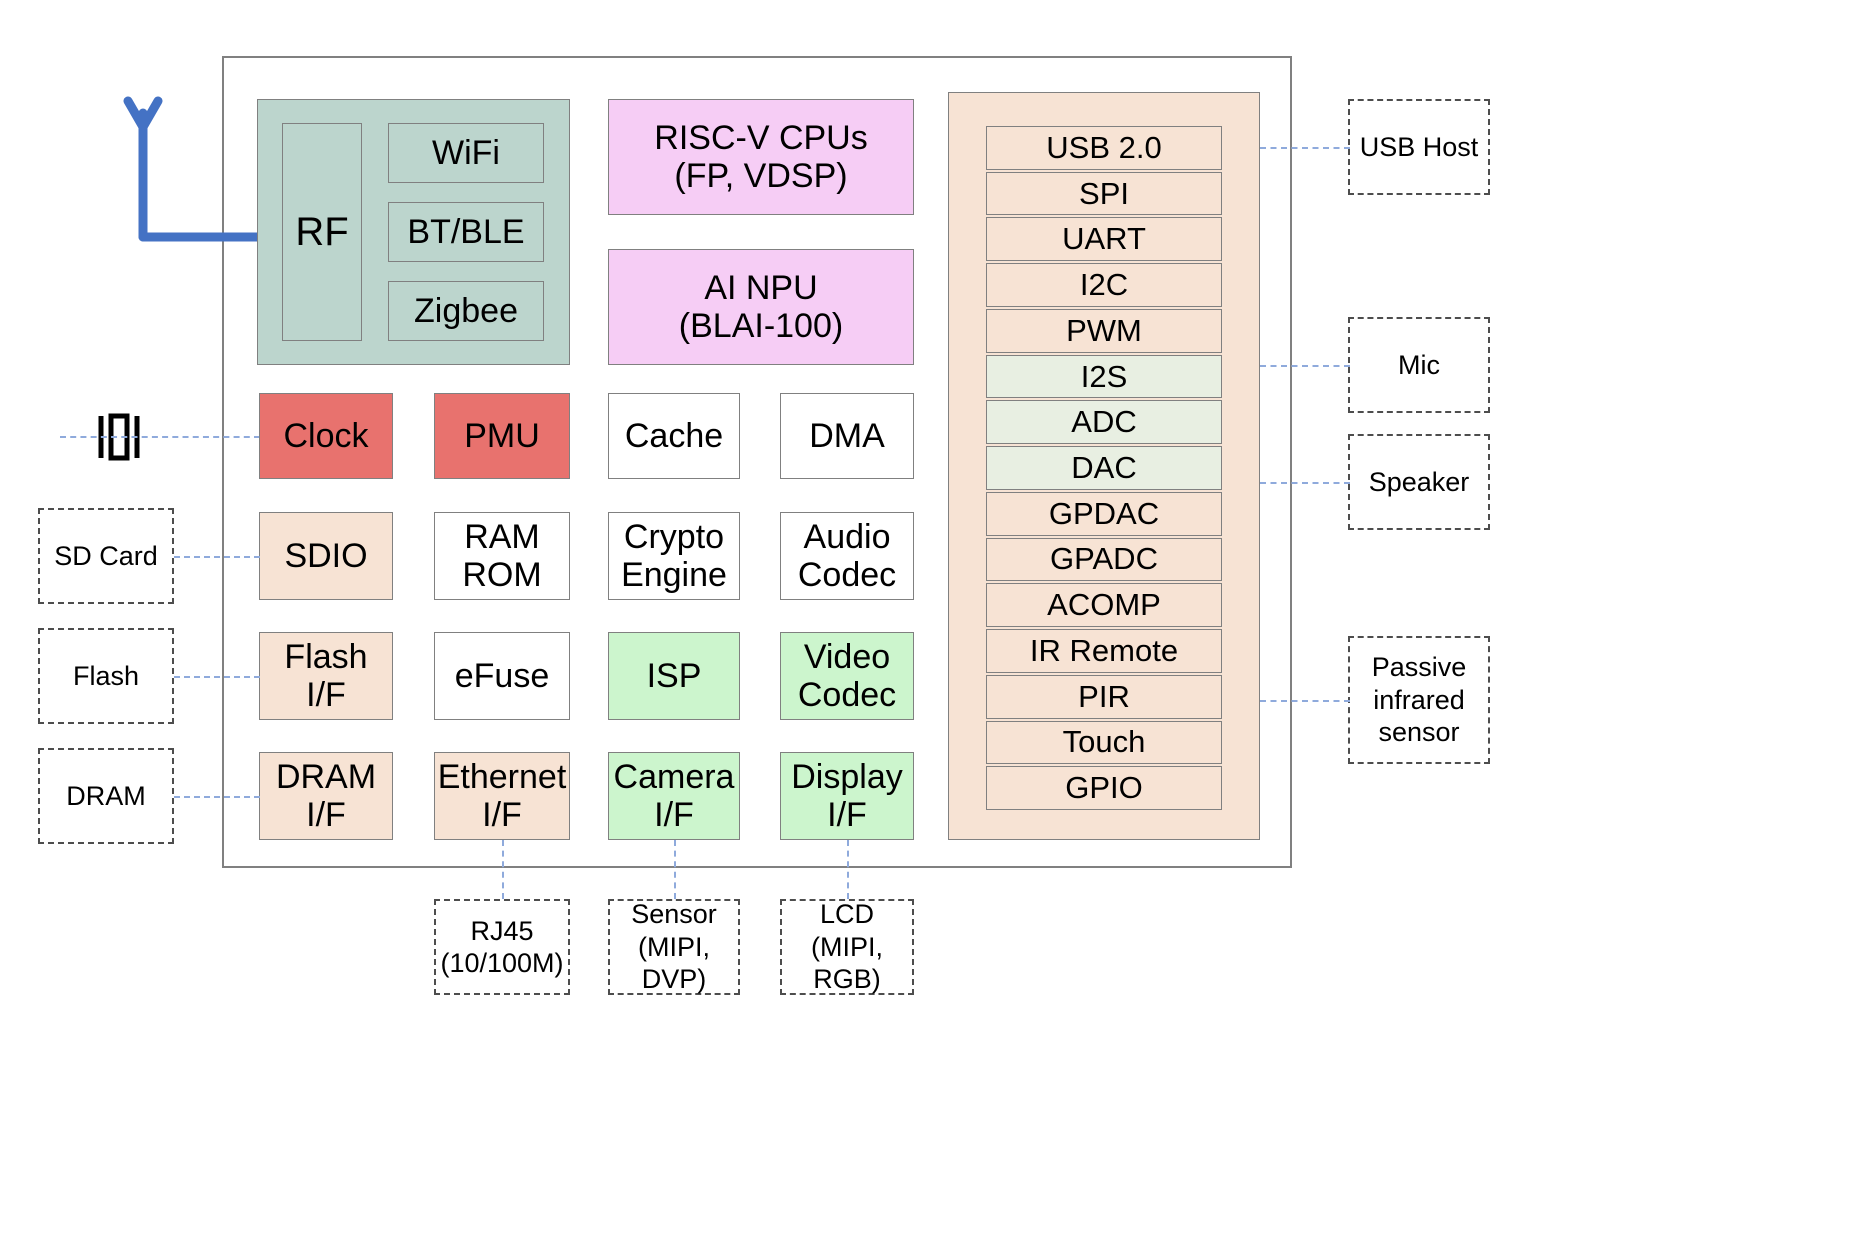  Describe the element at coordinates (466, 311) in the screenshot. I see `zigbee-block: Zigbee` at that location.